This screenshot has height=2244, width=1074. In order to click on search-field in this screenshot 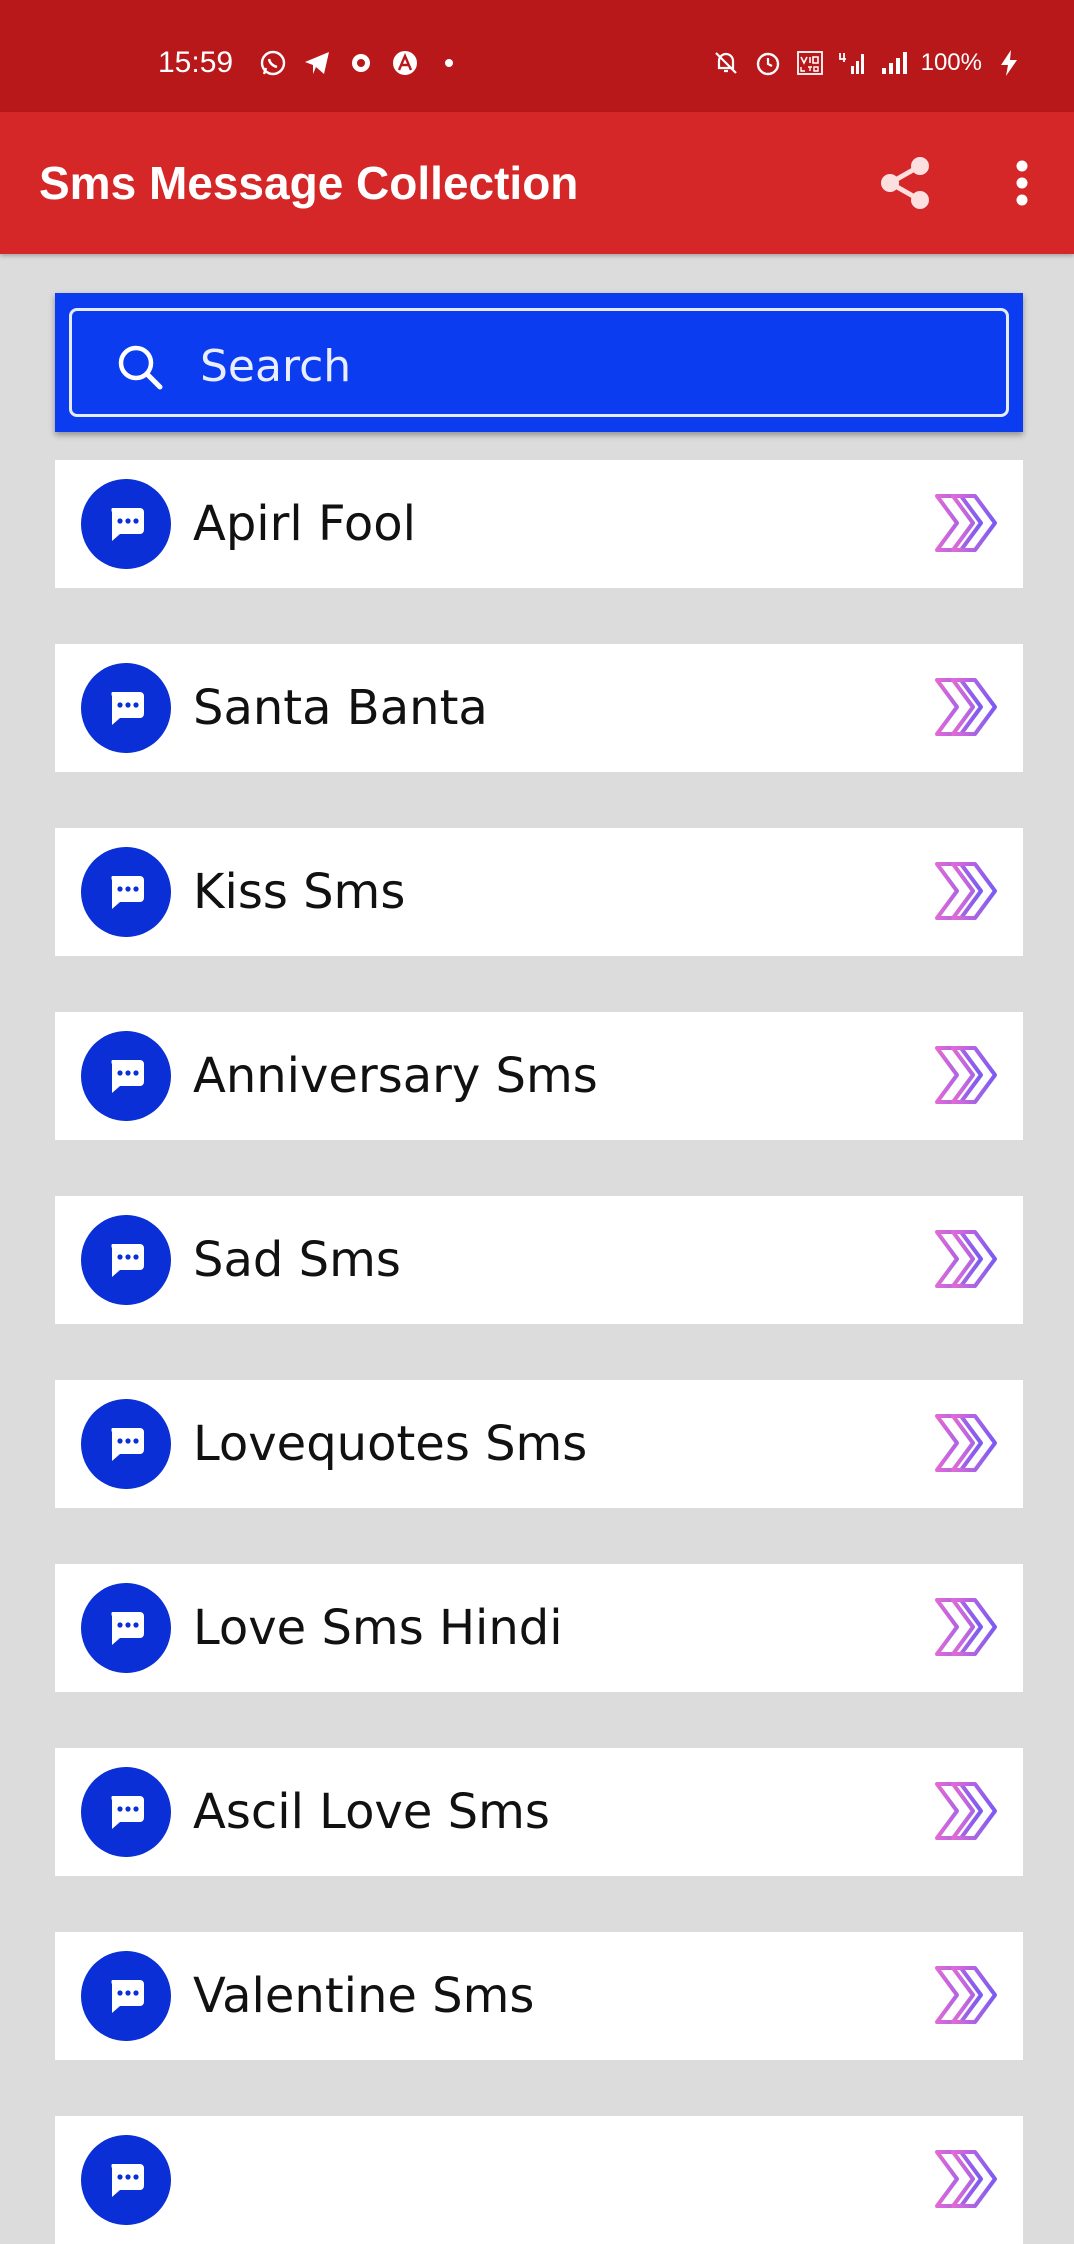, I will do `click(539, 362)`.